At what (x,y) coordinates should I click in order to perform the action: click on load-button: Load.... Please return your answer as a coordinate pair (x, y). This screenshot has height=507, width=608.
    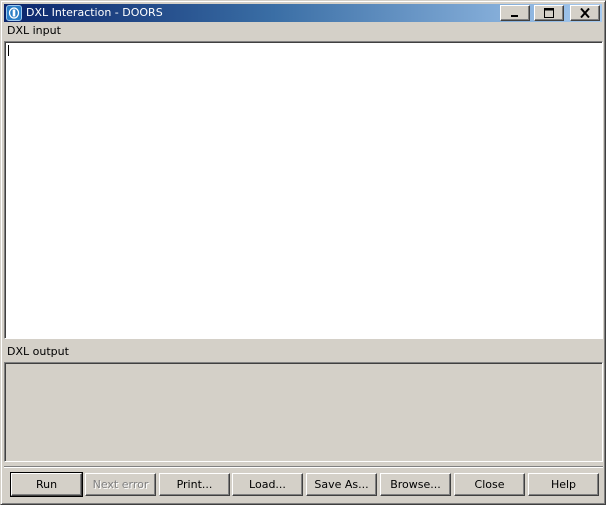
    Looking at the image, I should click on (267, 484).